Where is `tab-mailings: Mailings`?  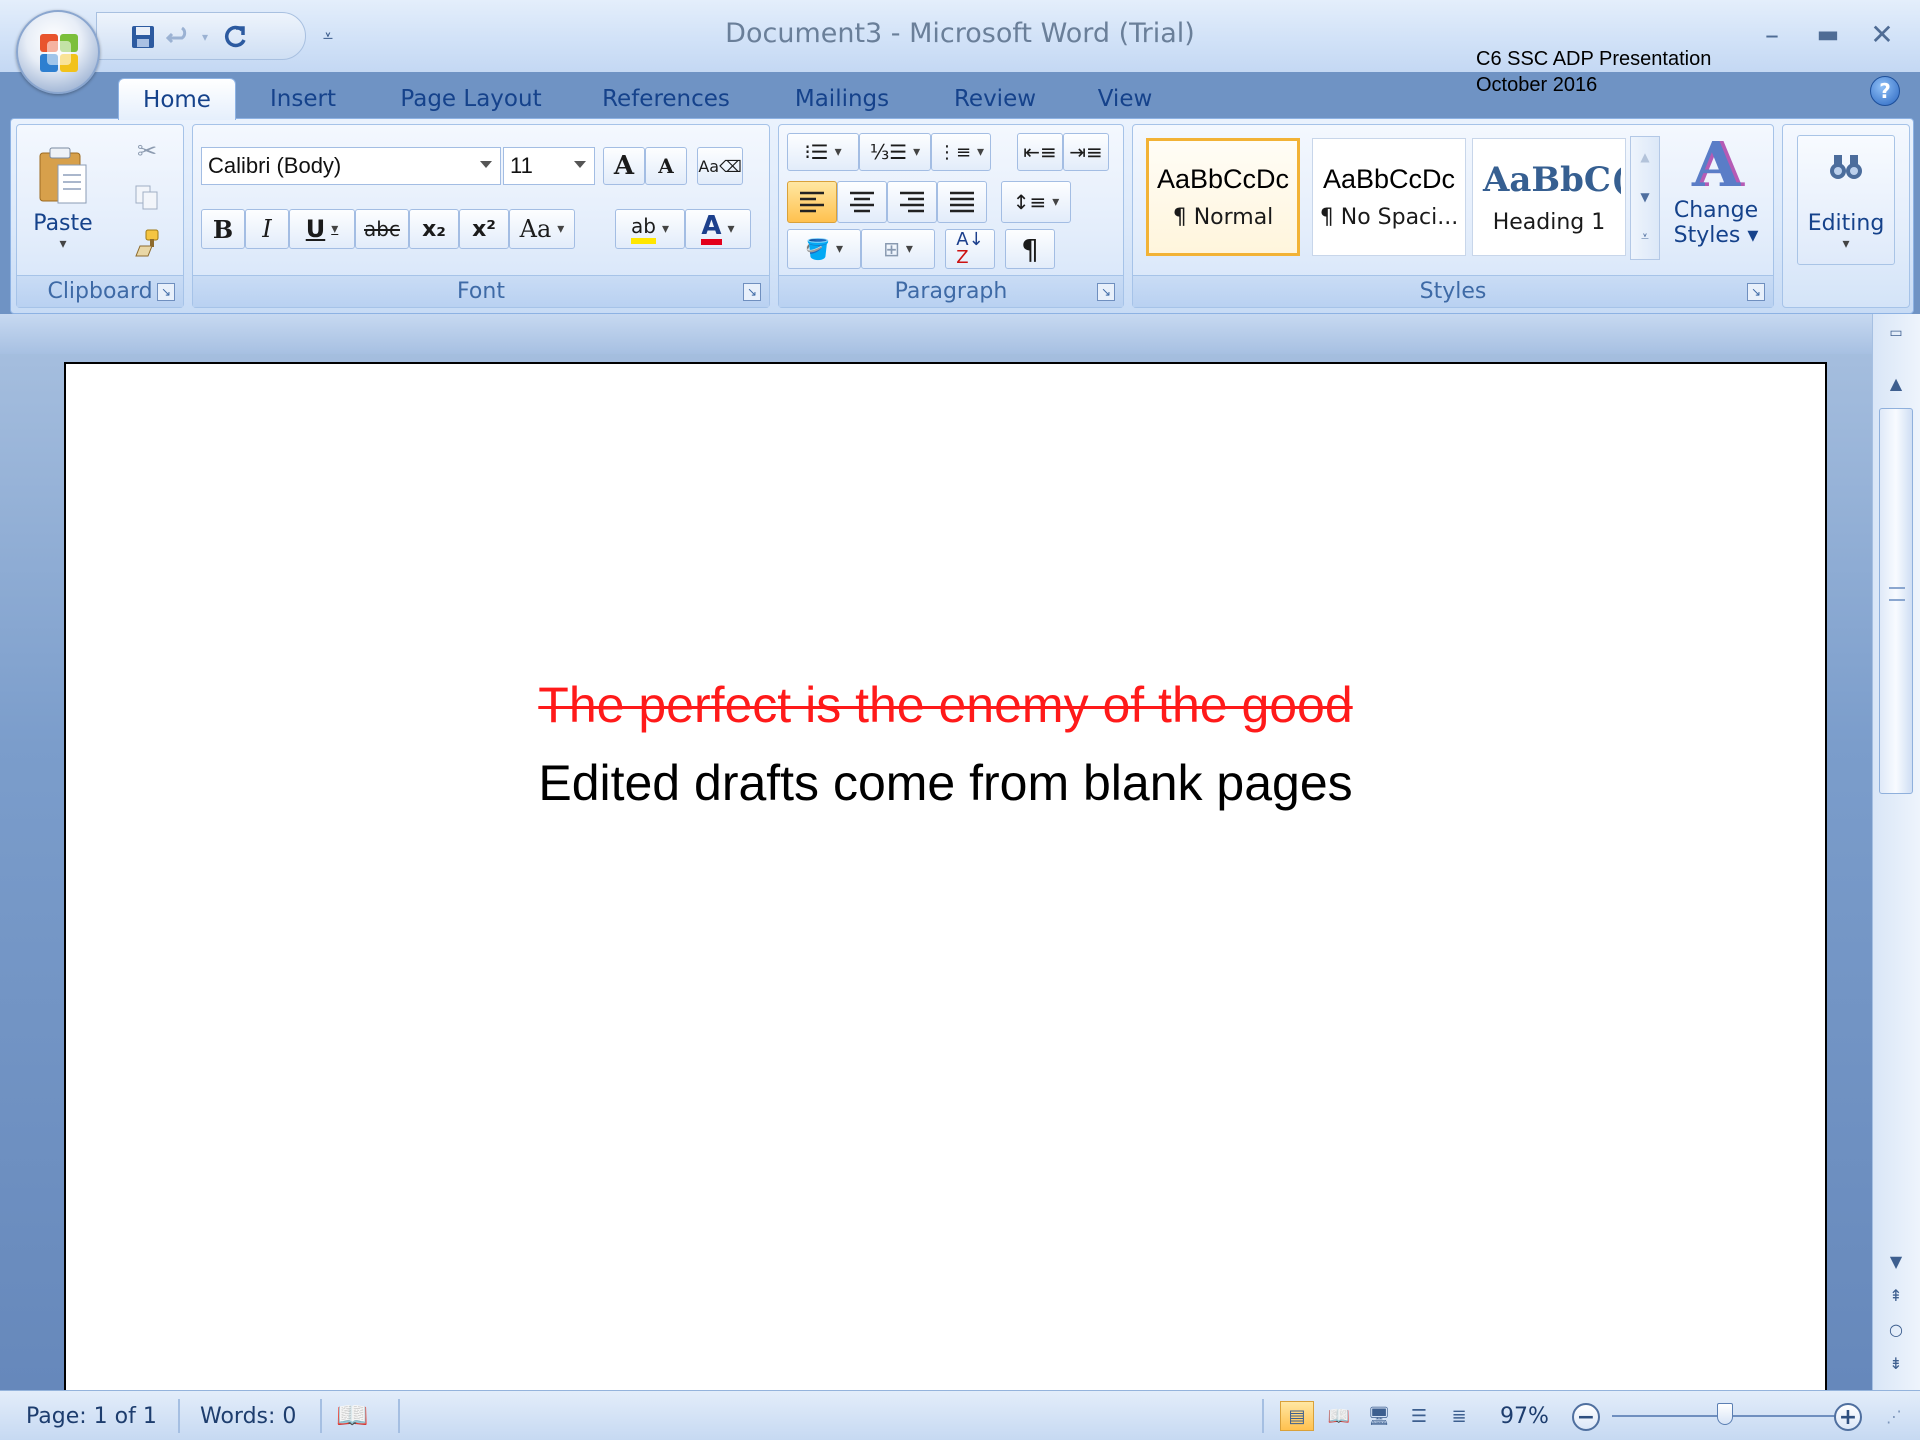 tab-mailings: Mailings is located at coordinates (842, 99).